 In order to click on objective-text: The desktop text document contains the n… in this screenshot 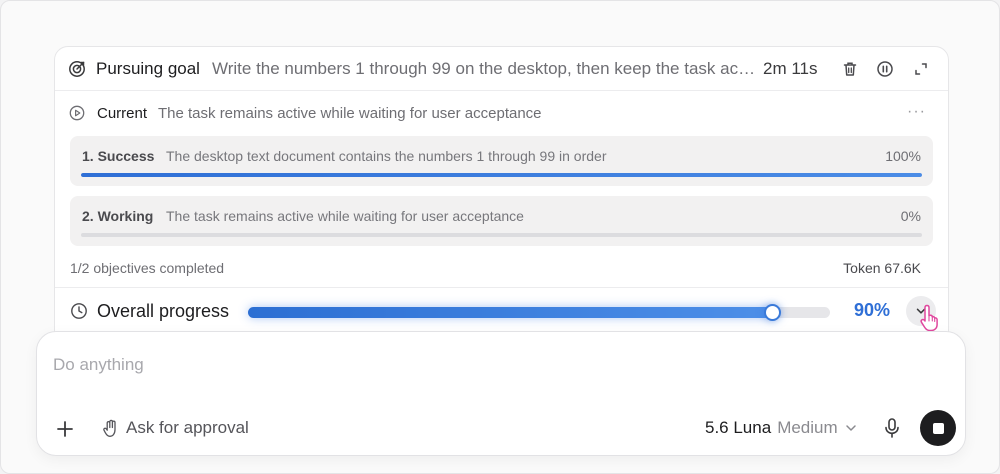, I will do `click(386, 156)`.